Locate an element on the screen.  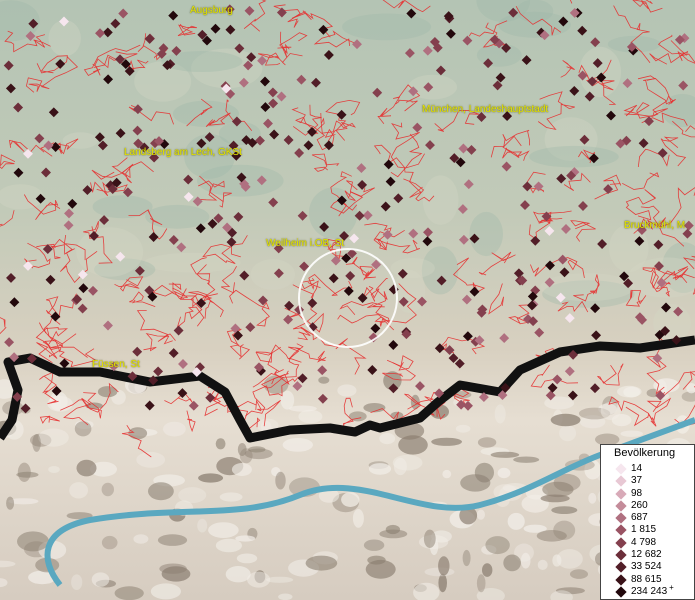
legend-item: 234 243 + is located at coordinates (647, 590).